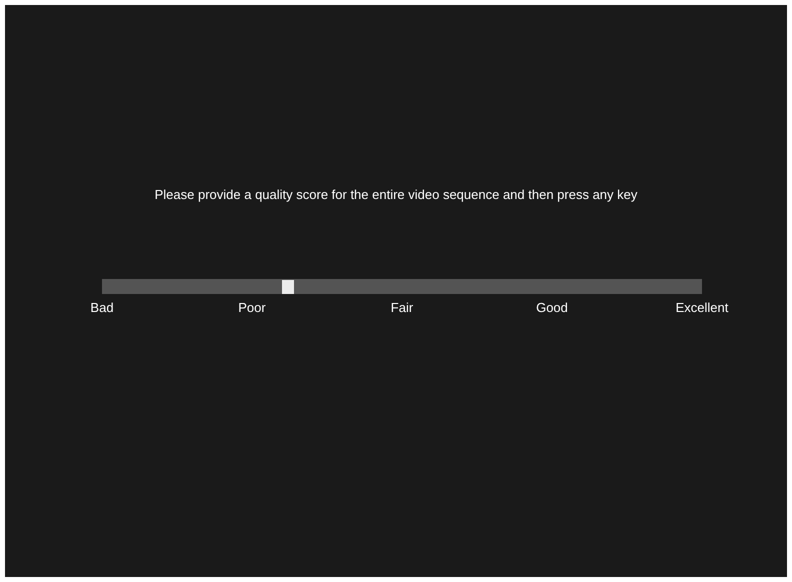 This screenshot has width=792, height=582. I want to click on scale-label: Excellent, so click(702, 307).